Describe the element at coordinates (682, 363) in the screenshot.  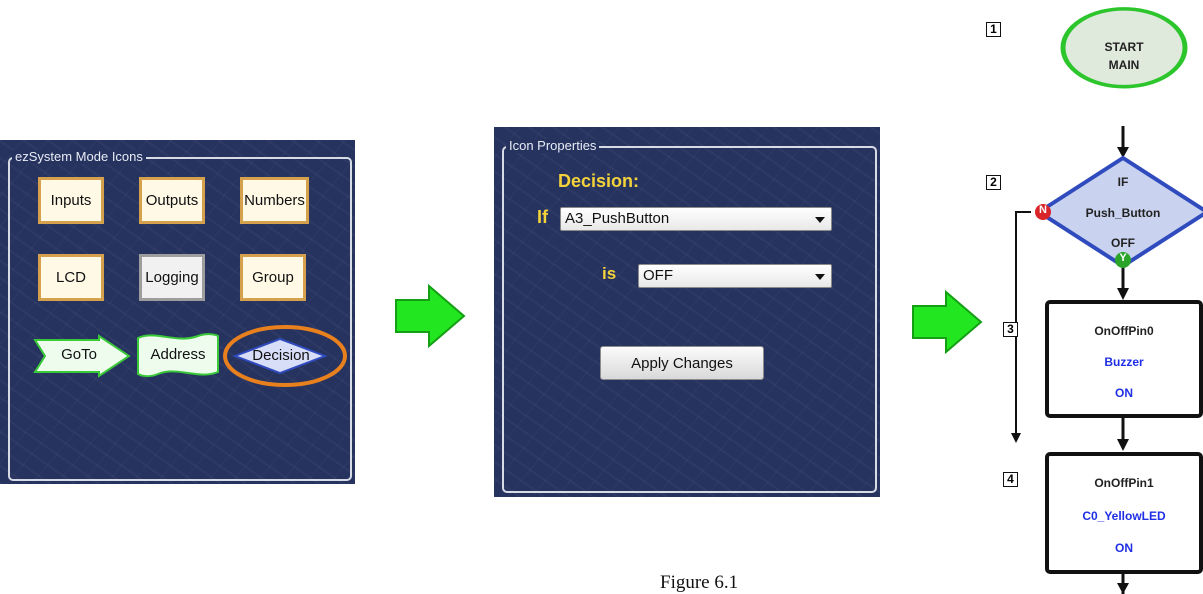
I see `apply-changes-button: Apply Changes` at that location.